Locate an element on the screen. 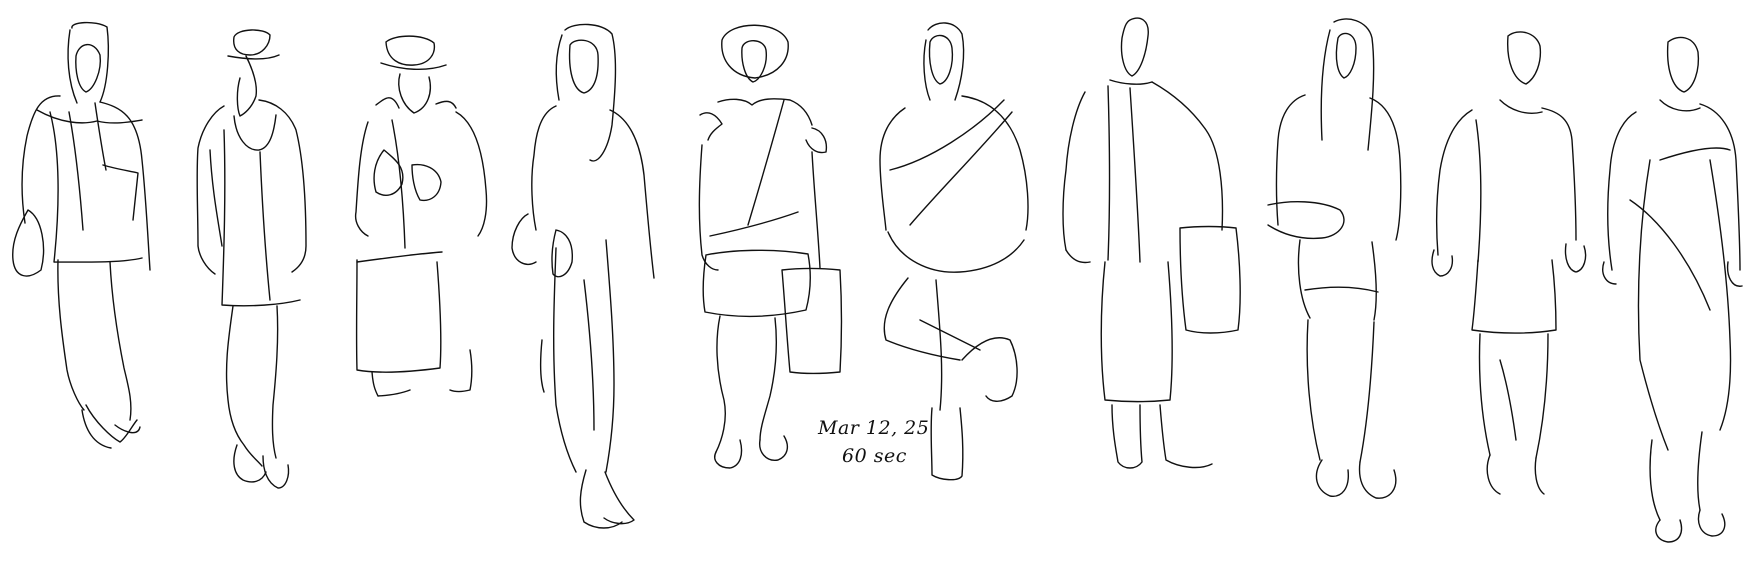  figure-hat-coat is located at coordinates (421, 216).